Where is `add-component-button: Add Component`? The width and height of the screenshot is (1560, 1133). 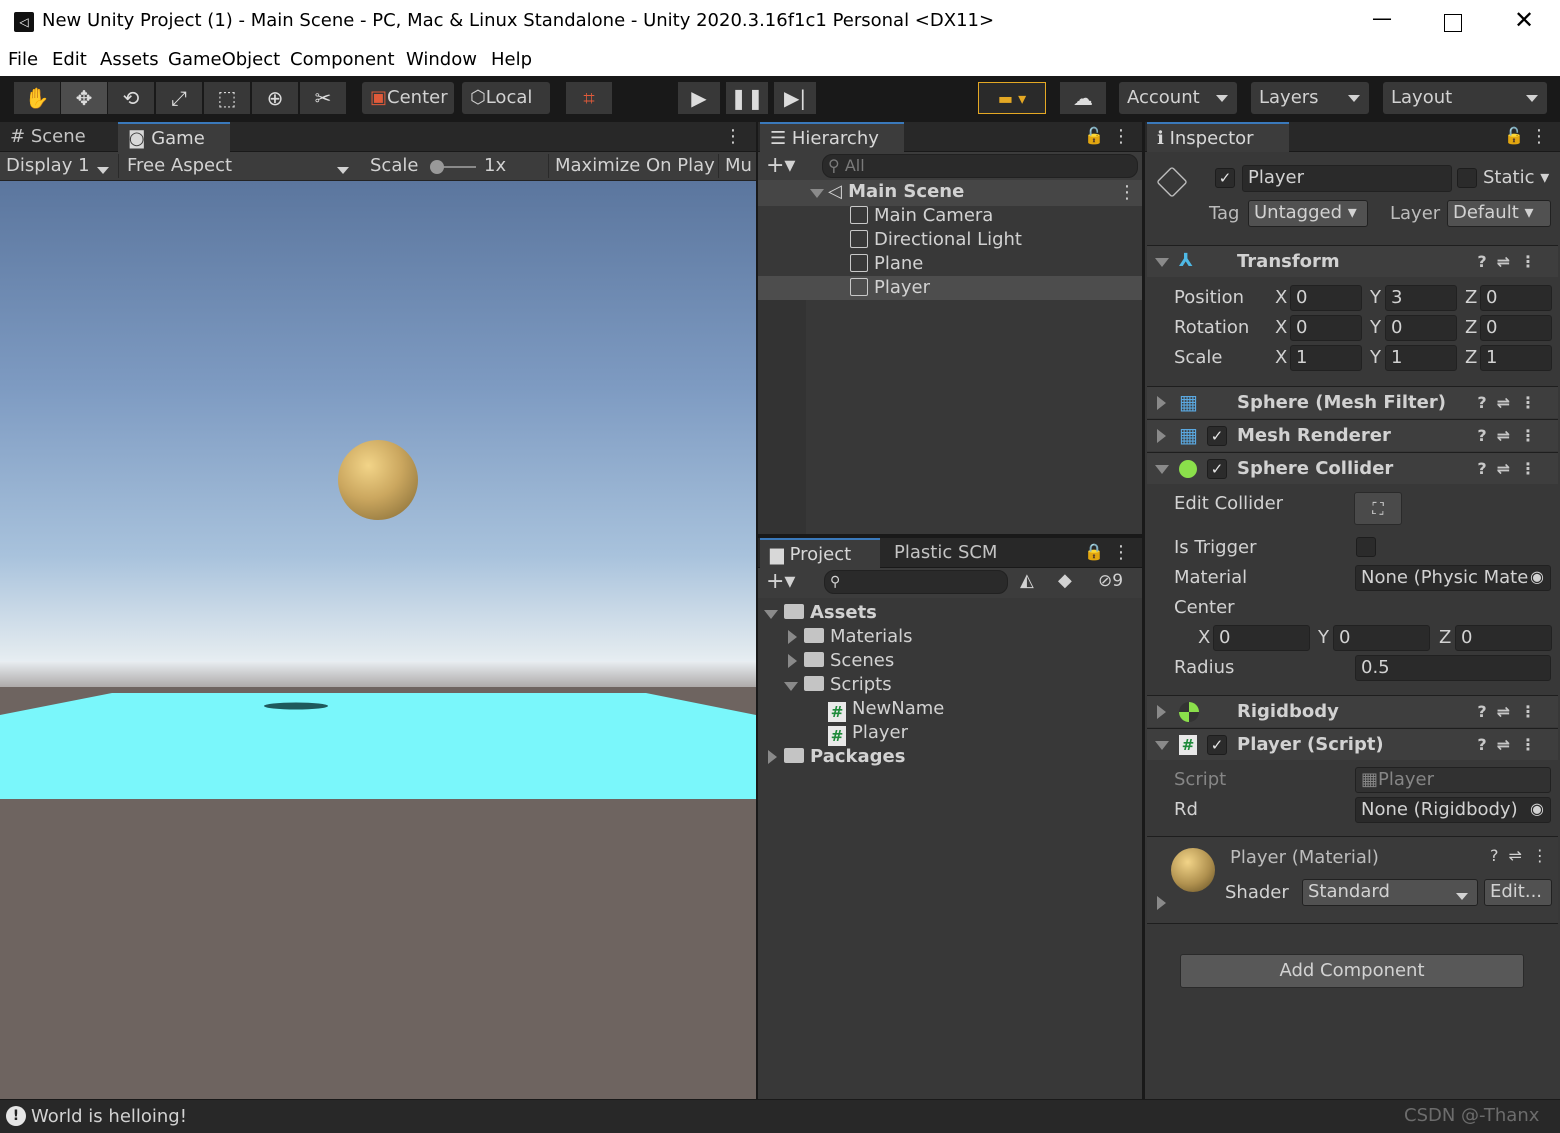 add-component-button: Add Component is located at coordinates (1352, 971).